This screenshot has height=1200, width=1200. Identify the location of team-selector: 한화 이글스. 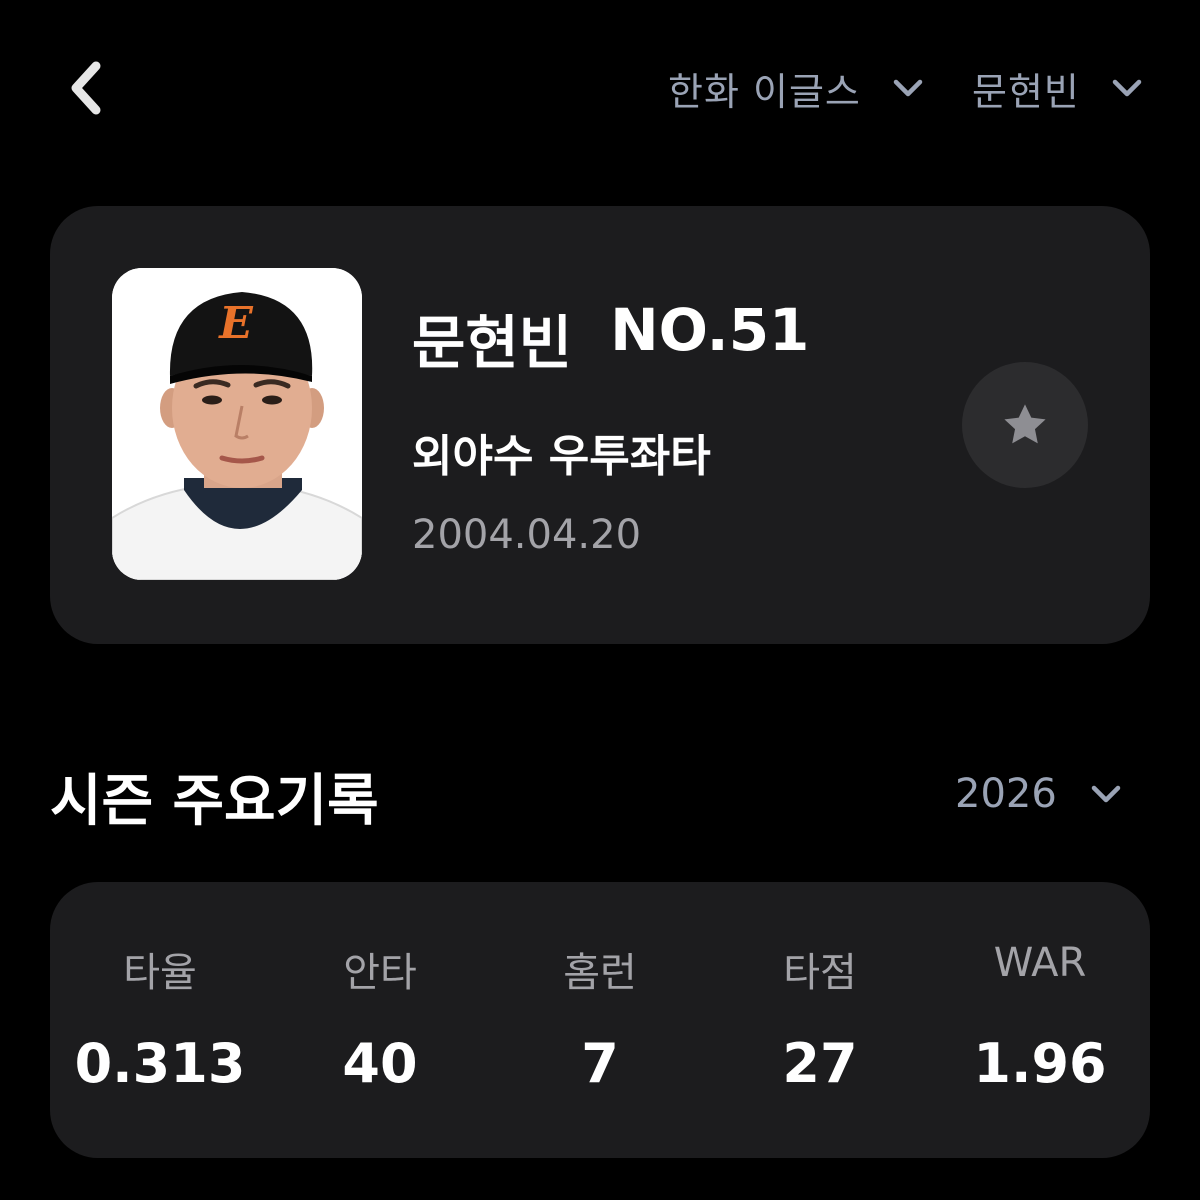
(796, 88).